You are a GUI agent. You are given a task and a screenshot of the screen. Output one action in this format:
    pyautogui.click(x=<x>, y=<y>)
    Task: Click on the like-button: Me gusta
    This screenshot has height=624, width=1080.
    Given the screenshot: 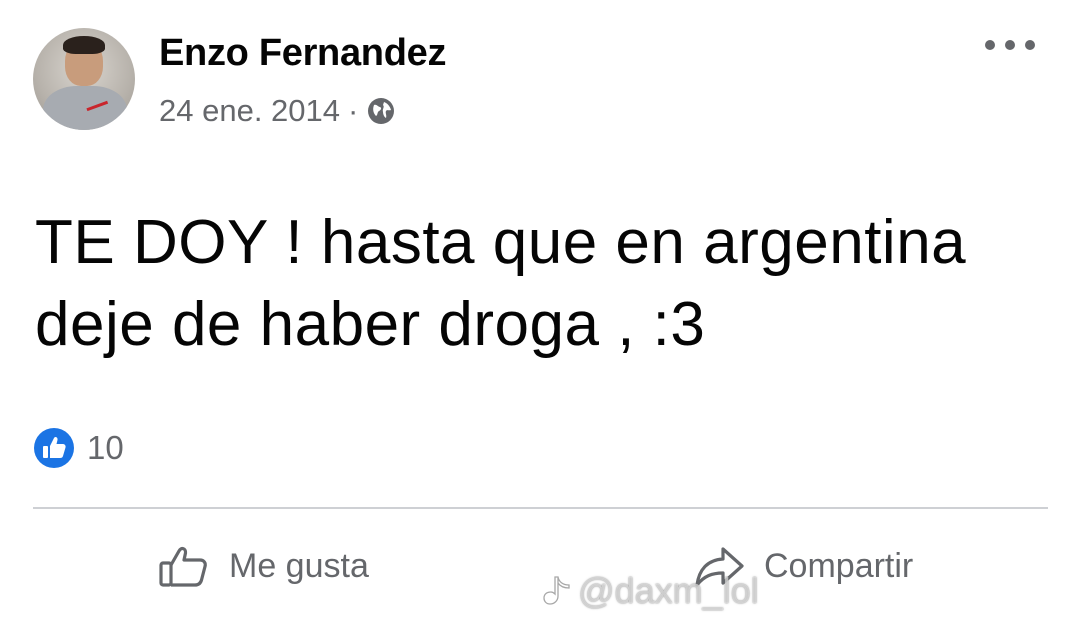 What is the action you would take?
    pyautogui.click(x=263, y=566)
    